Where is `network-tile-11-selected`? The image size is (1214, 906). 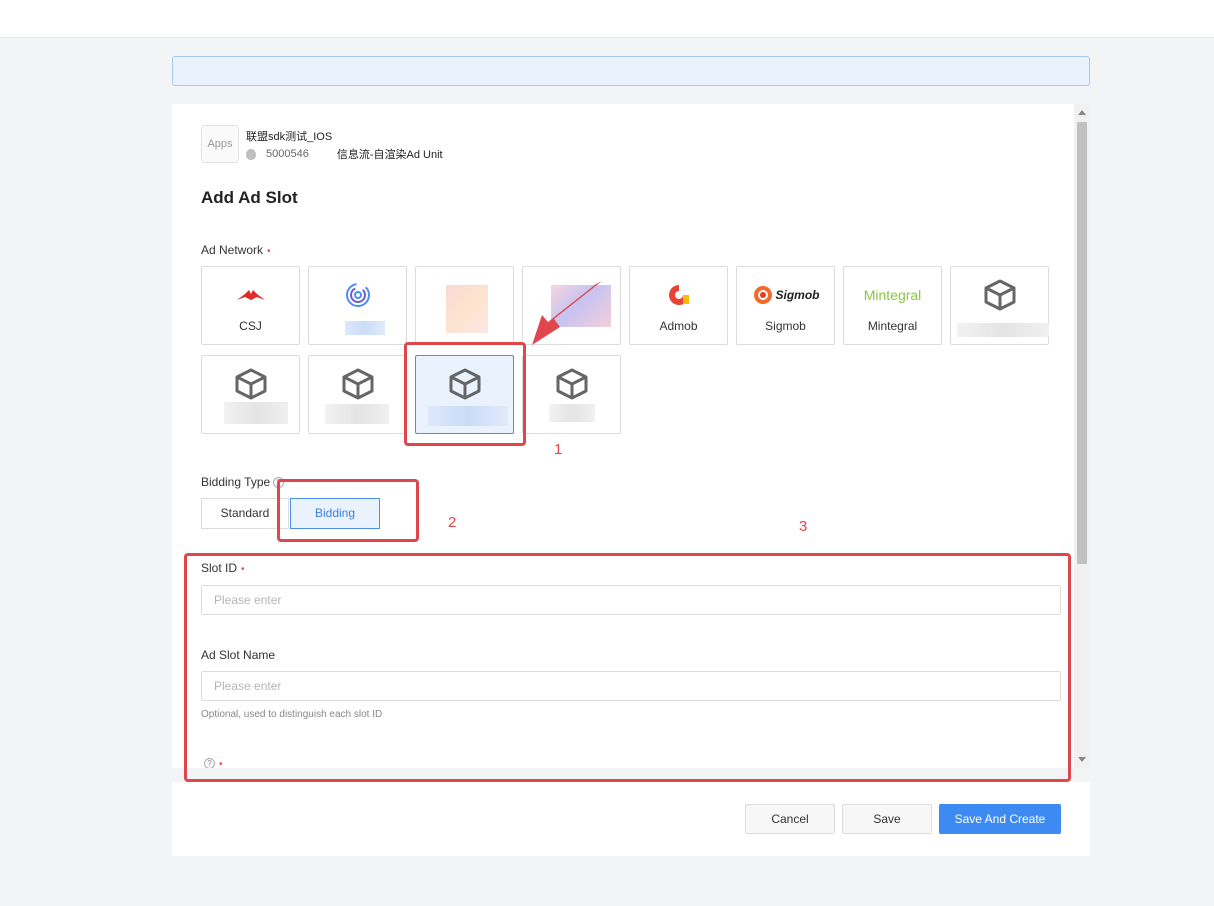 network-tile-11-selected is located at coordinates (464, 394).